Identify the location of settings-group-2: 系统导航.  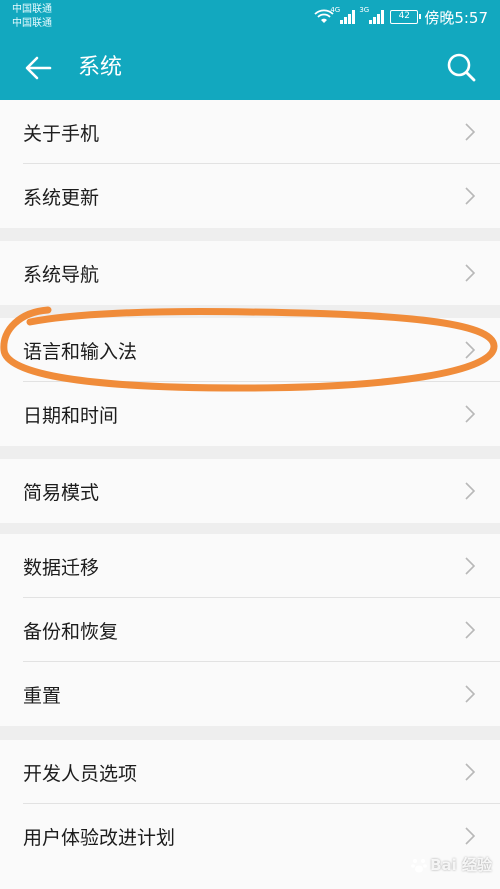
(250, 273).